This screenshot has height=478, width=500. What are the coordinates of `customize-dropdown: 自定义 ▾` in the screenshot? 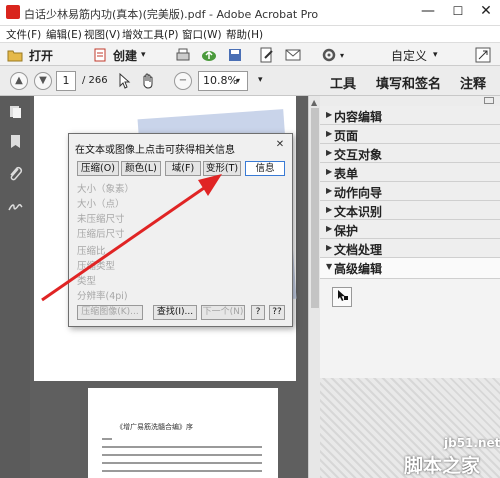 It's located at (414, 55).